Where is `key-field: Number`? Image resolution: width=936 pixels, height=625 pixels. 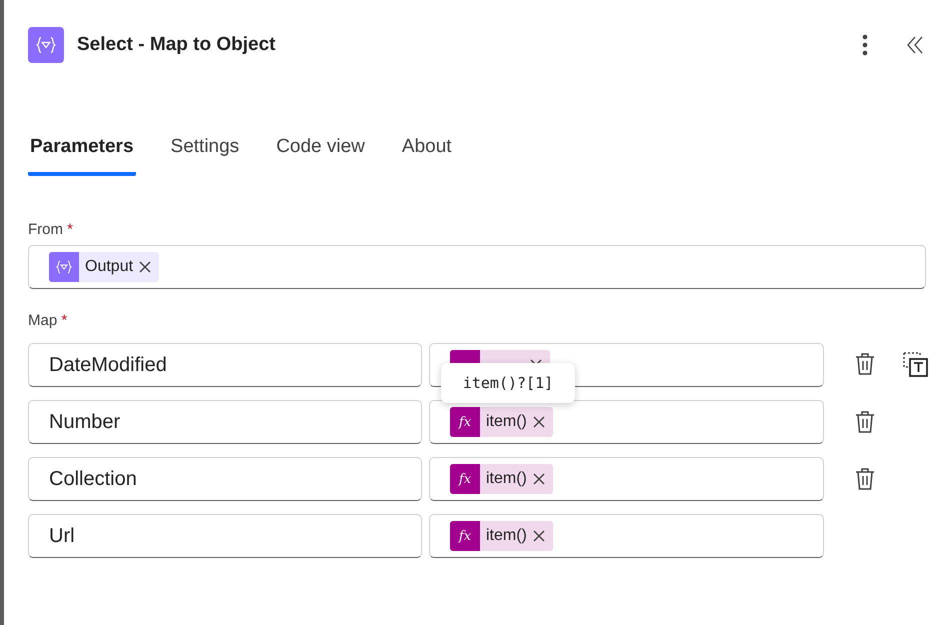
key-field: Number is located at coordinates (225, 422).